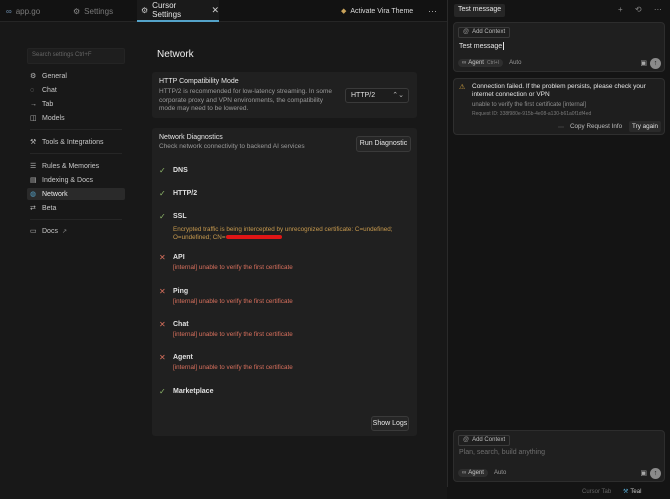 This screenshot has width=670, height=499. What do you see at coordinates (390, 423) in the screenshot?
I see `show-logs-button: Show Logs` at bounding box center [390, 423].